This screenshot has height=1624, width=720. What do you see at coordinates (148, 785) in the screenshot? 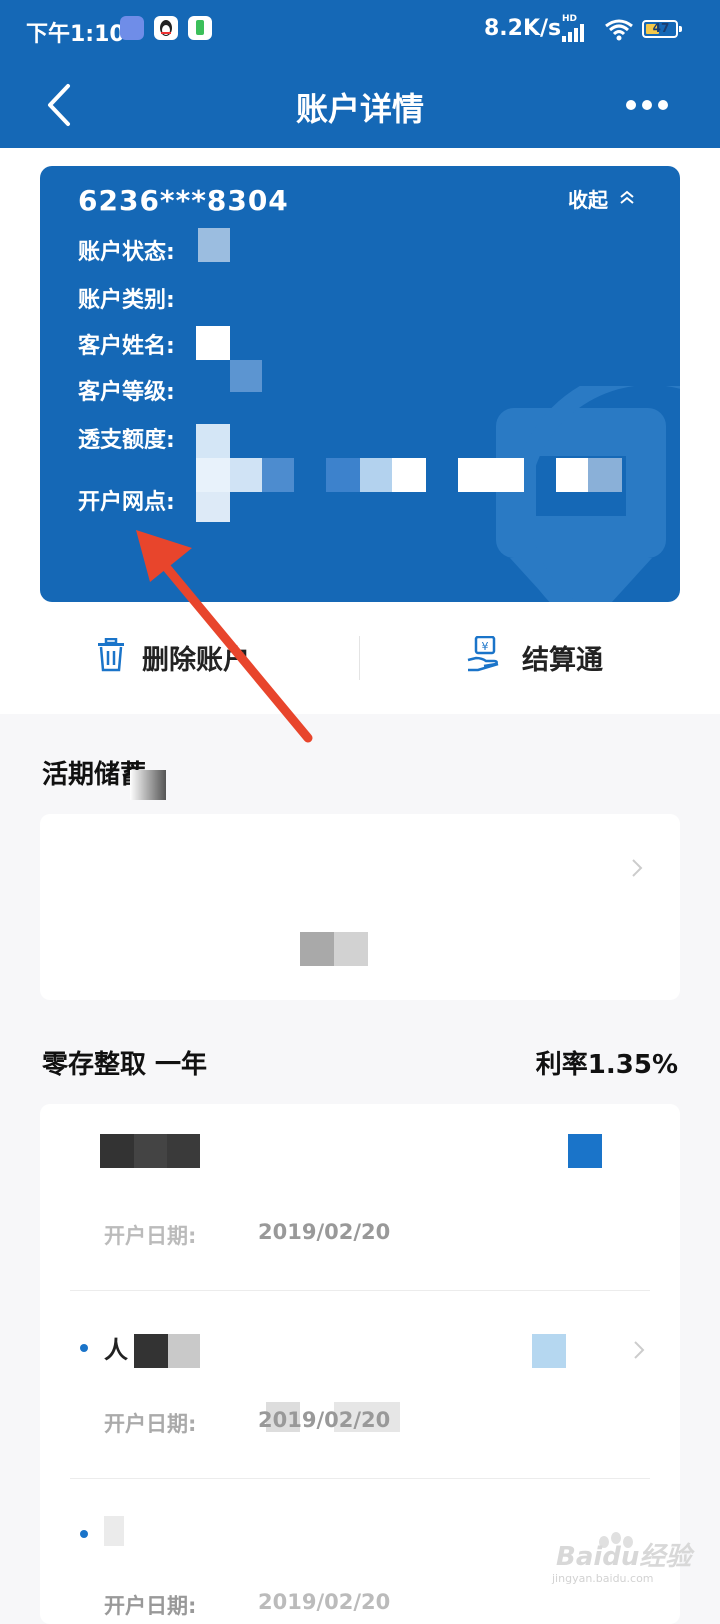
I see `title-redaction` at bounding box center [148, 785].